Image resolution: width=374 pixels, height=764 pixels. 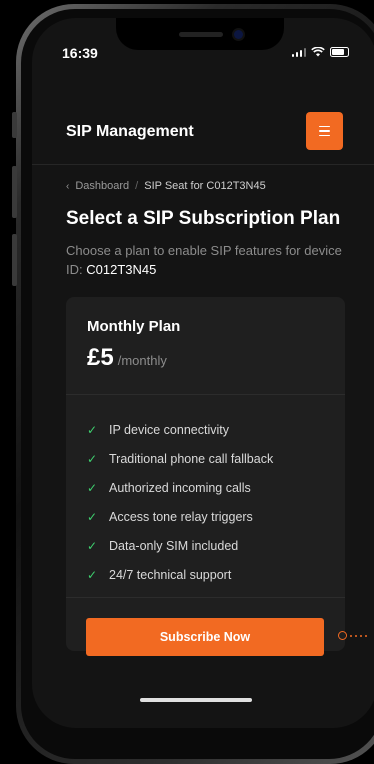 What do you see at coordinates (298, 52) in the screenshot?
I see `signal-icon` at bounding box center [298, 52].